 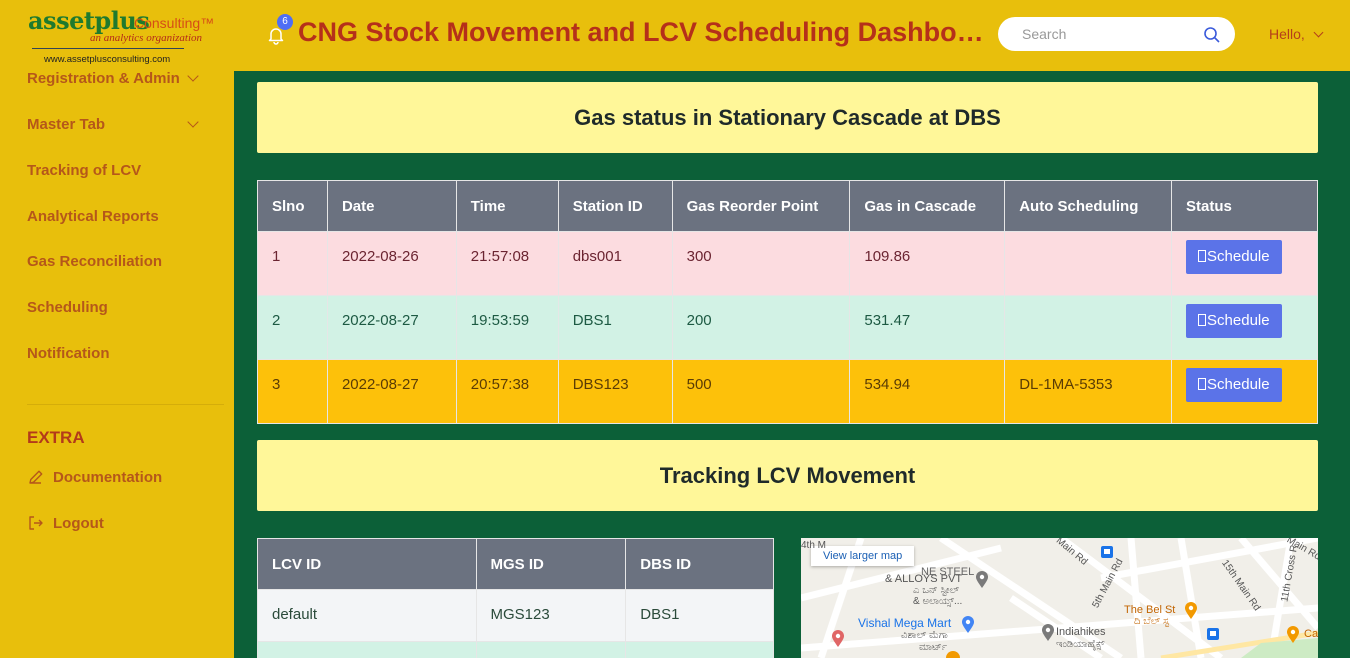 What do you see at coordinates (924, 579) in the screenshot?
I see `map-label: & ALLOYS PVT` at bounding box center [924, 579].